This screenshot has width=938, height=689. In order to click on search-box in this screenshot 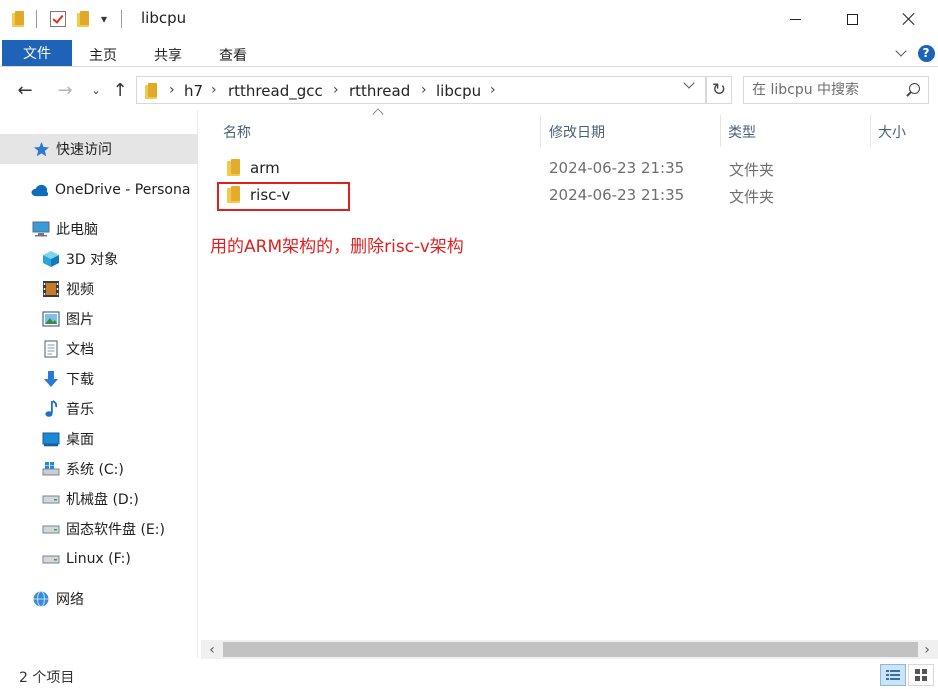, I will do `click(836, 90)`.